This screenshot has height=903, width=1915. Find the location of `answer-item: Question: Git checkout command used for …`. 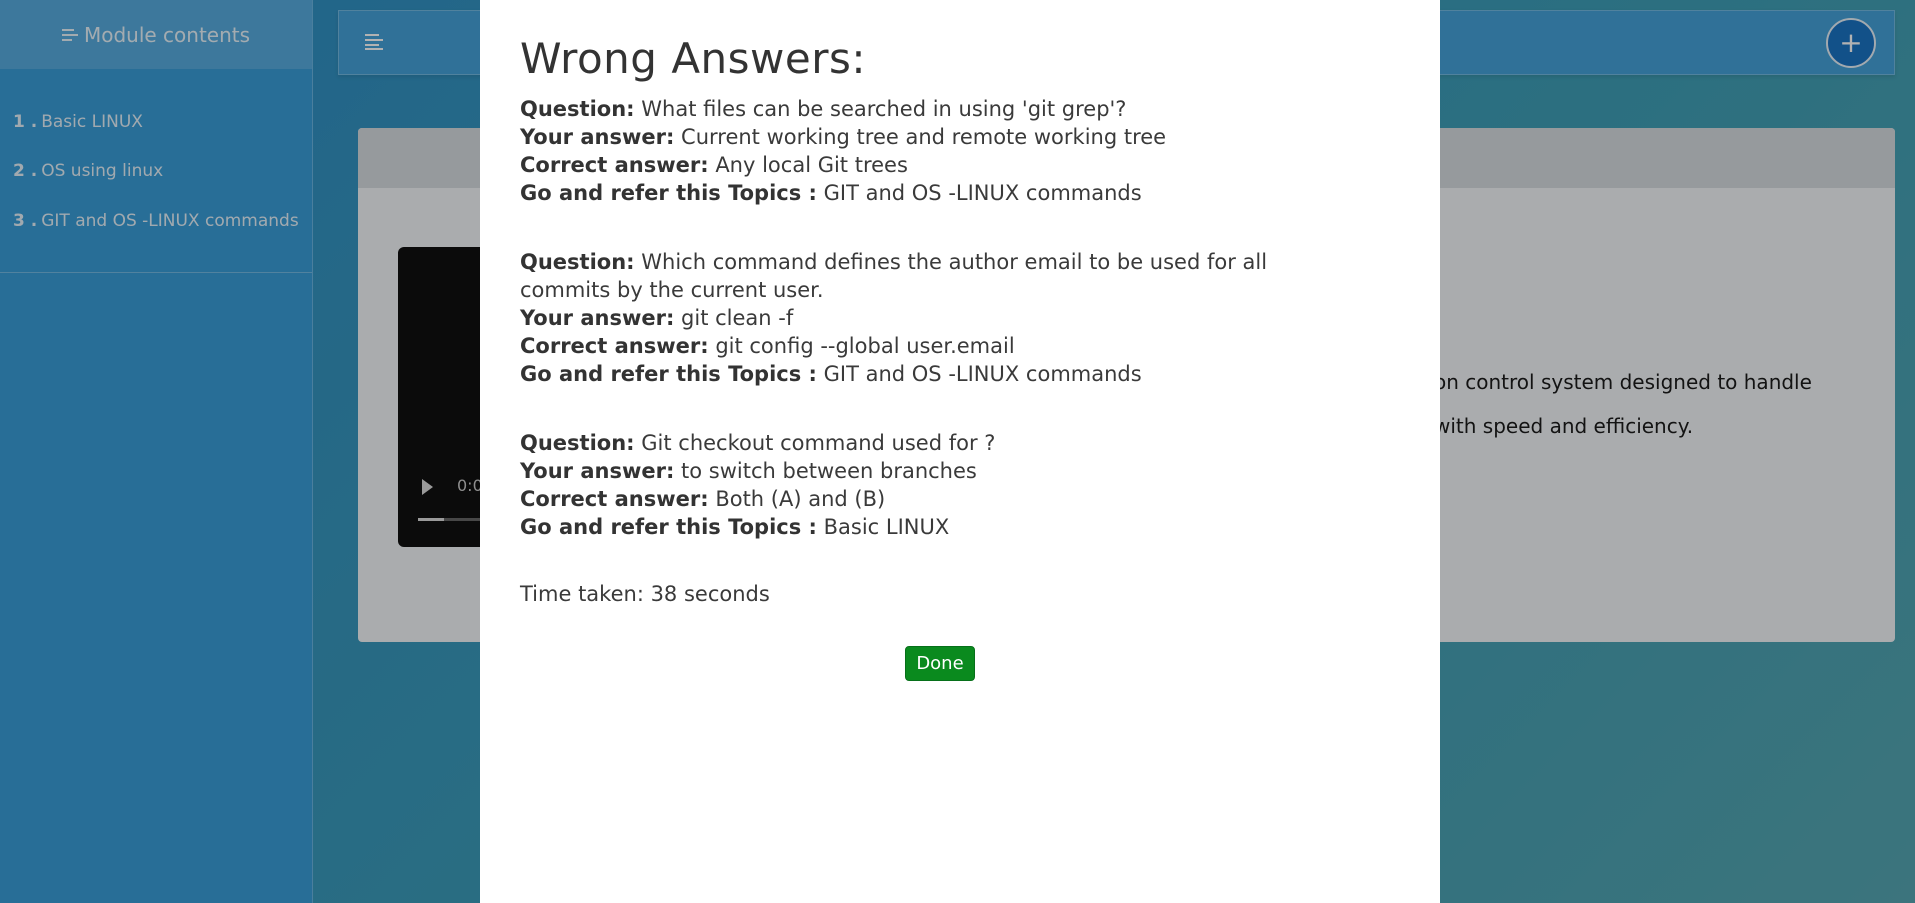

answer-item: Question: Git checkout command used for … is located at coordinates (940, 485).